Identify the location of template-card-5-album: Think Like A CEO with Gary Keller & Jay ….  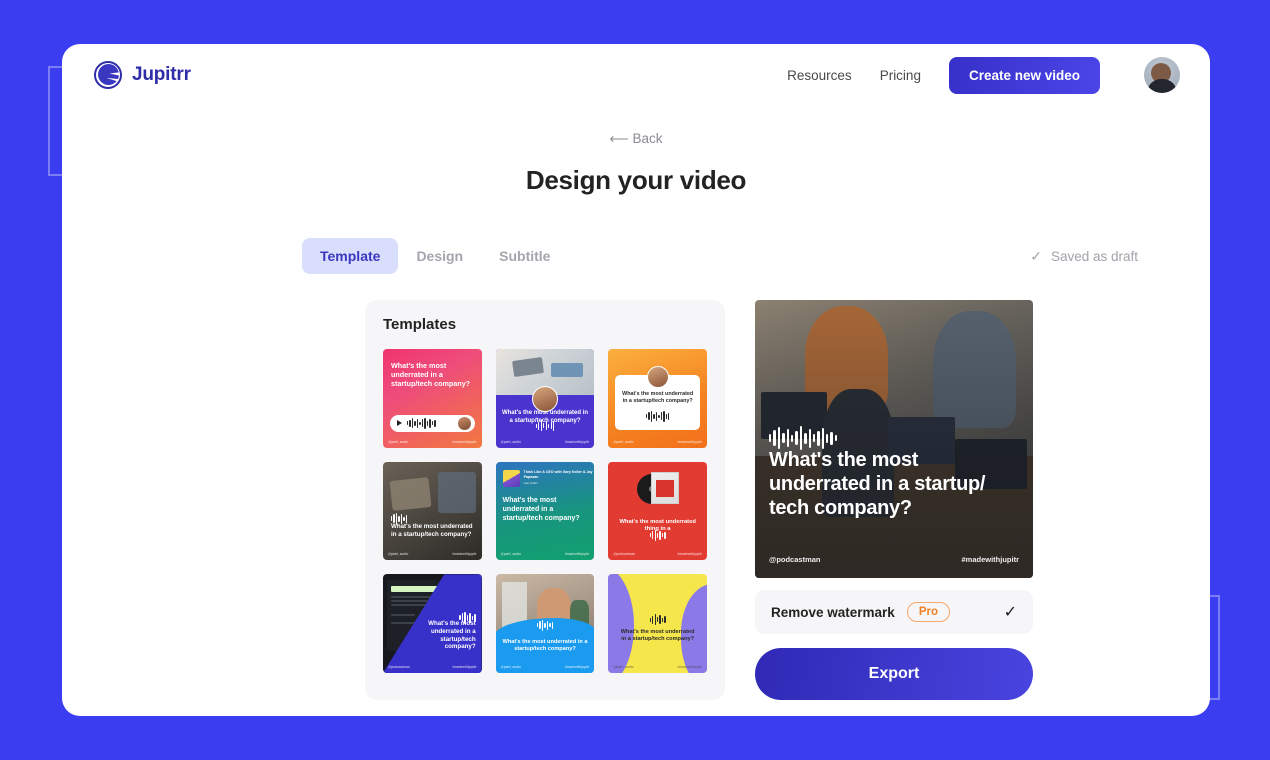
(548, 478).